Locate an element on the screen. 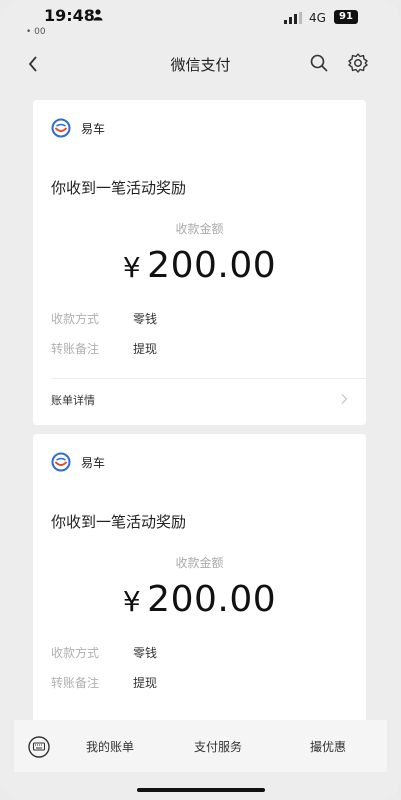  search-icon is located at coordinates (319, 63).